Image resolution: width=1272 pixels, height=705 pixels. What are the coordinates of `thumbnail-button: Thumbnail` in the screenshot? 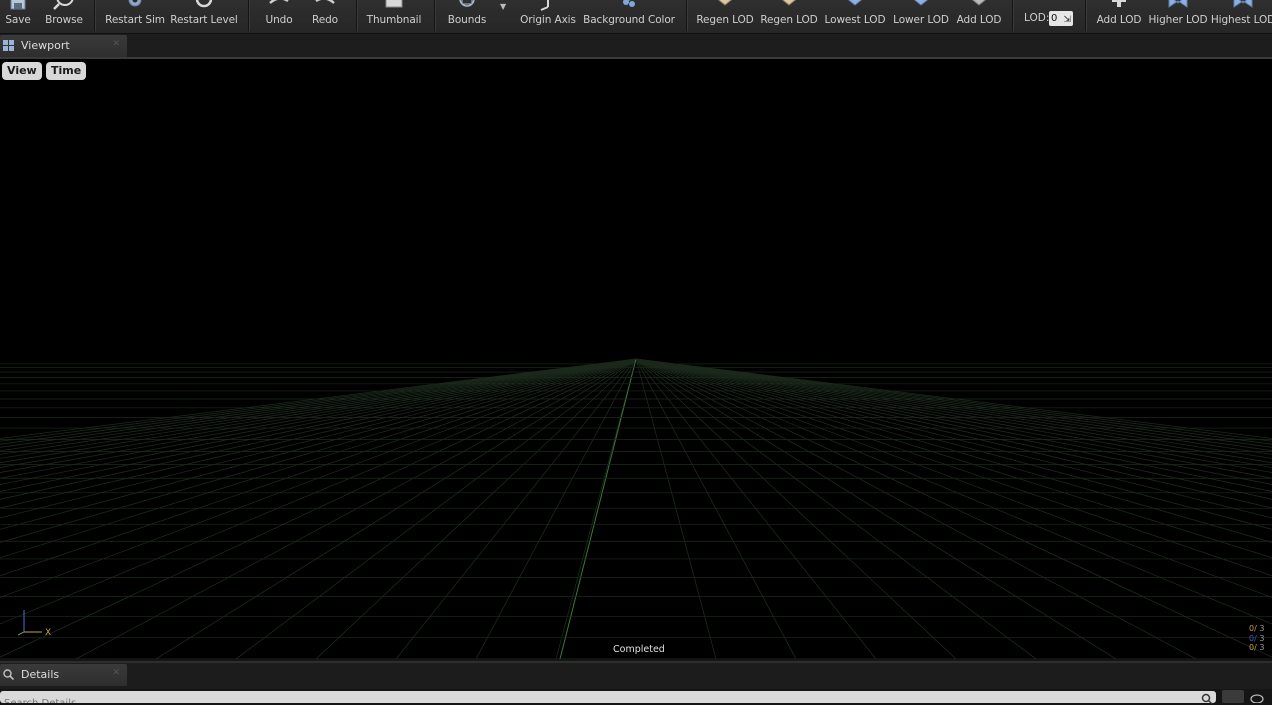 It's located at (394, 16).